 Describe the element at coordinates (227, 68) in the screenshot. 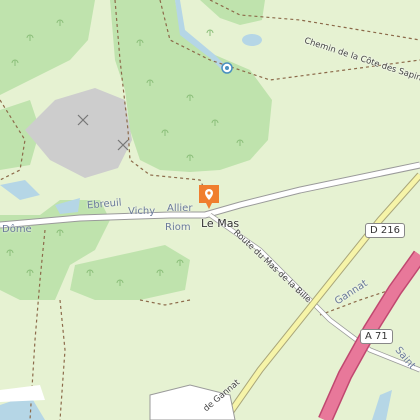

I see `spring-icon` at that location.